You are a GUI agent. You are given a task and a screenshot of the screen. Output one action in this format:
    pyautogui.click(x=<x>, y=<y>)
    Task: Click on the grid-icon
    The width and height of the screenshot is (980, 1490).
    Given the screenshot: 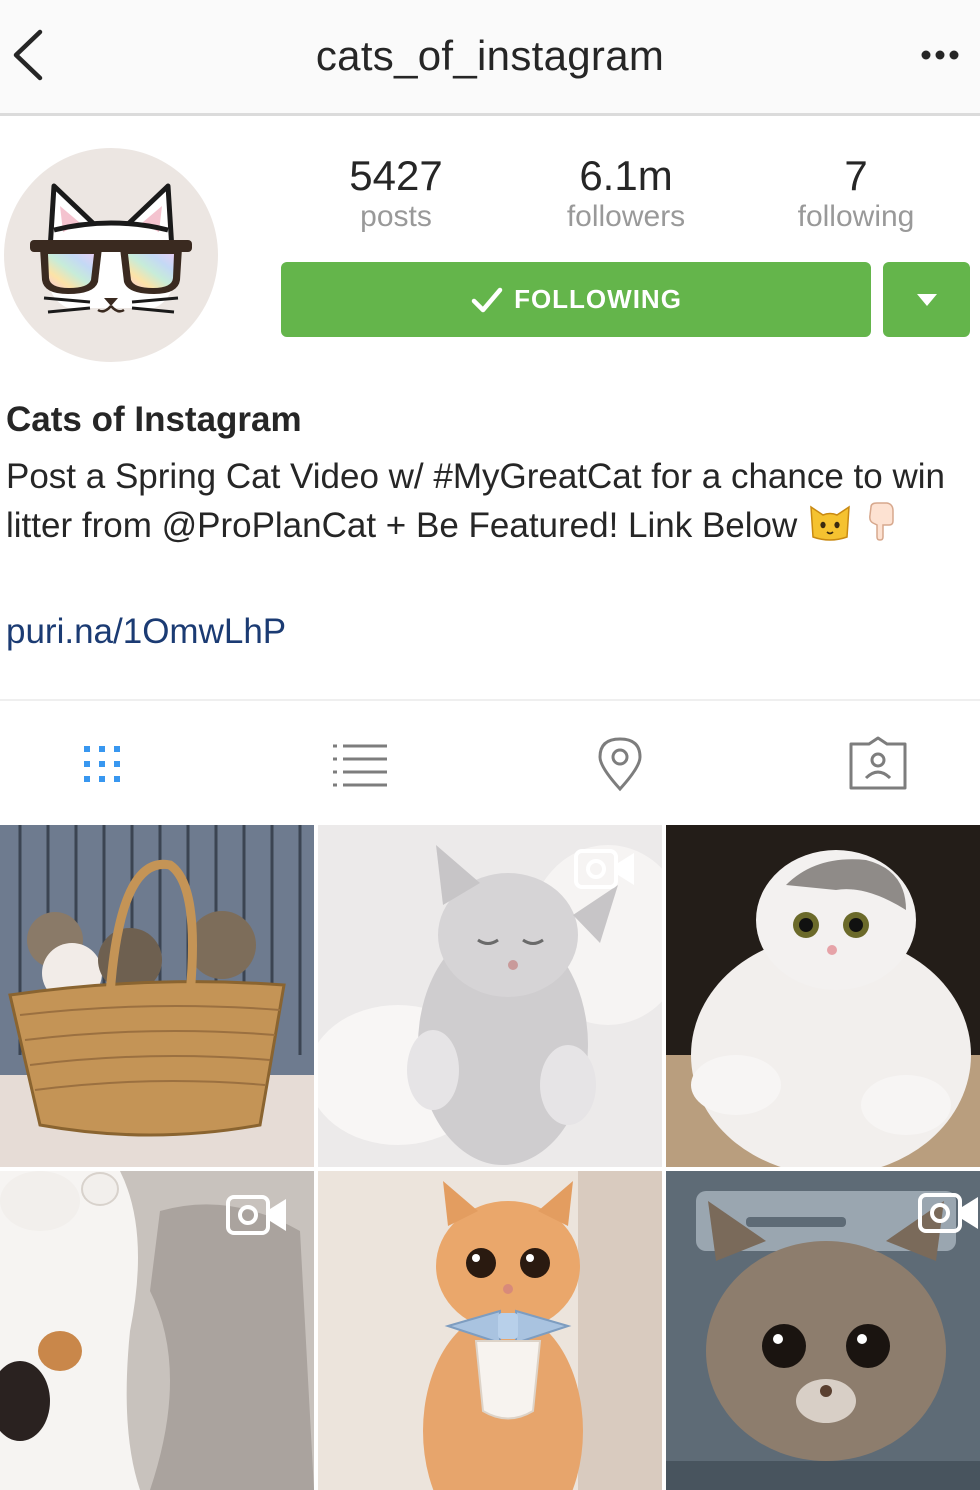 What is the action you would take?
    pyautogui.click(x=102, y=764)
    